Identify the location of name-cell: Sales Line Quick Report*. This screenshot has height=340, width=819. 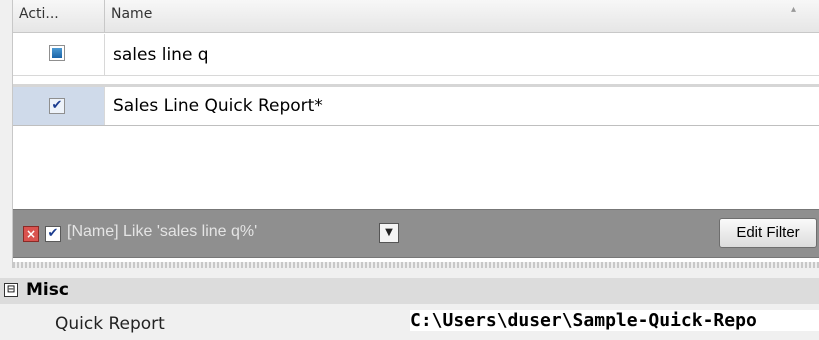
(218, 106).